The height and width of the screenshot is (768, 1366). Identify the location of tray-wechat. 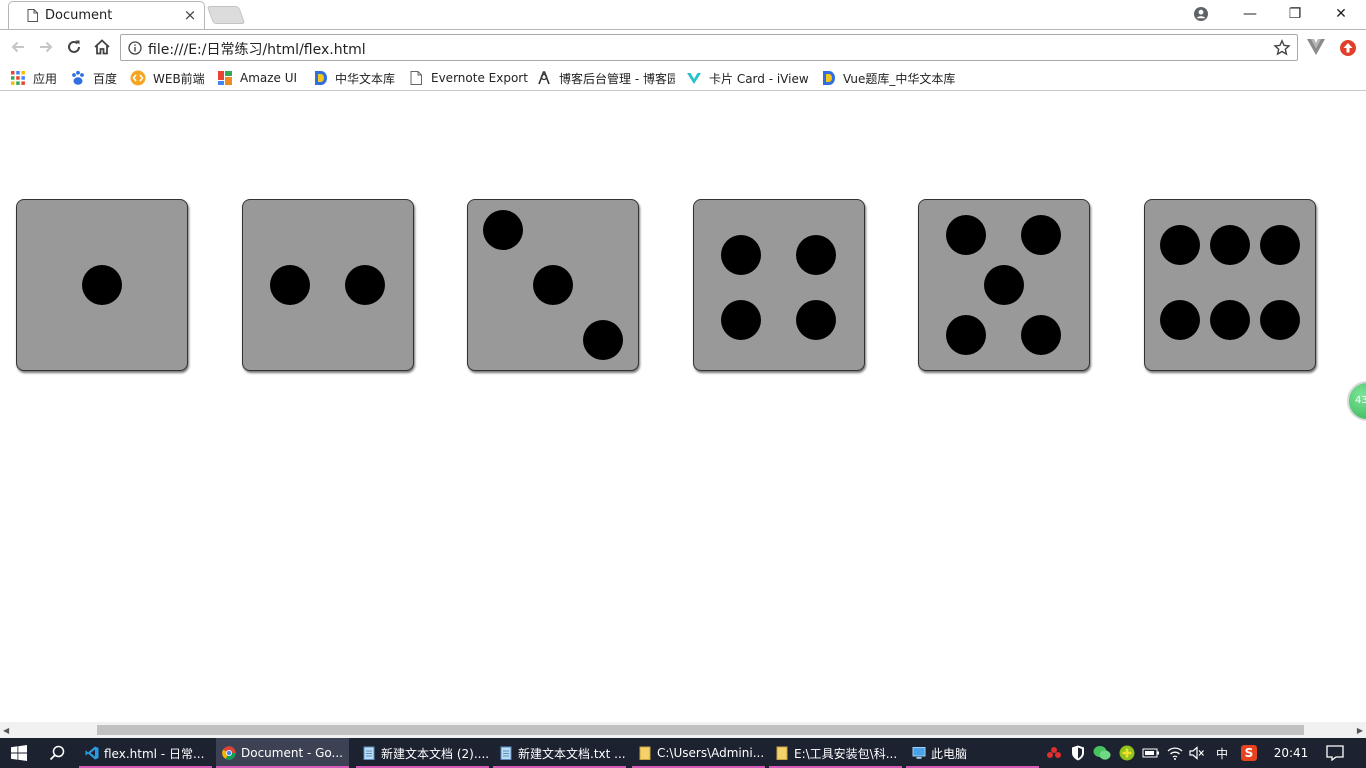
(1102, 753).